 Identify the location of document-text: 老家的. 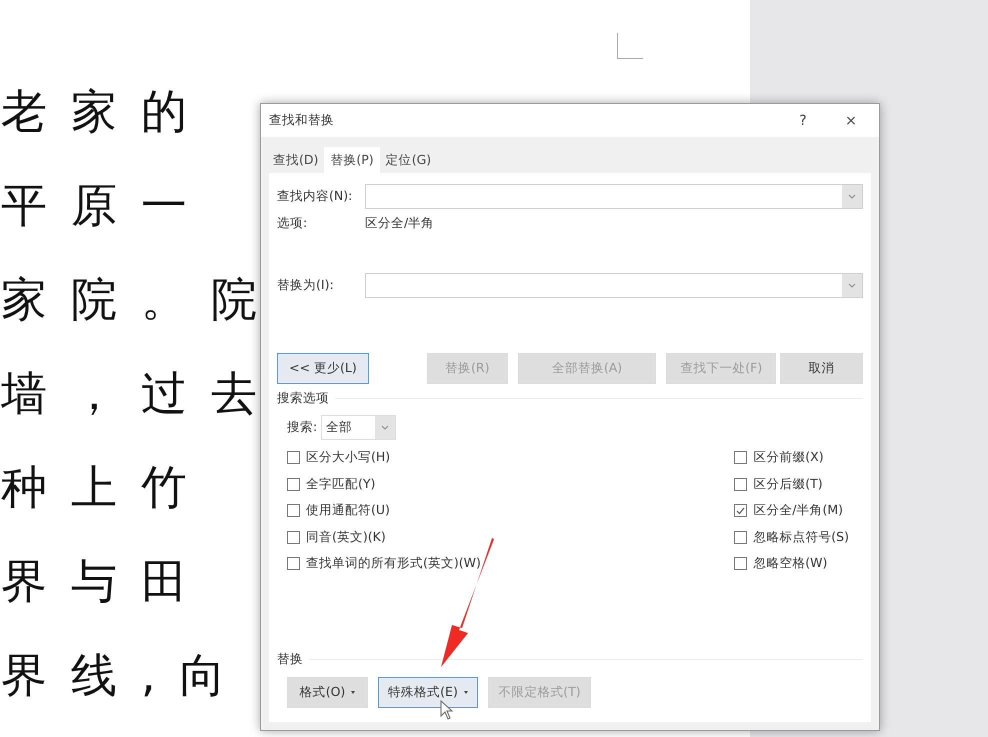
(106, 111).